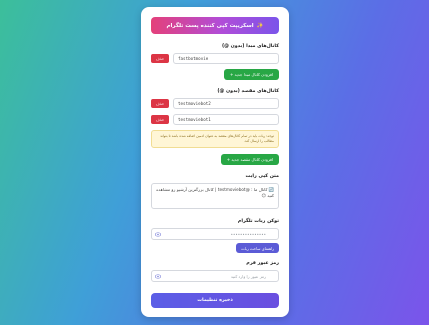 The height and width of the screenshot is (325, 429). I want to click on delete-source-button: حذف, so click(160, 58).